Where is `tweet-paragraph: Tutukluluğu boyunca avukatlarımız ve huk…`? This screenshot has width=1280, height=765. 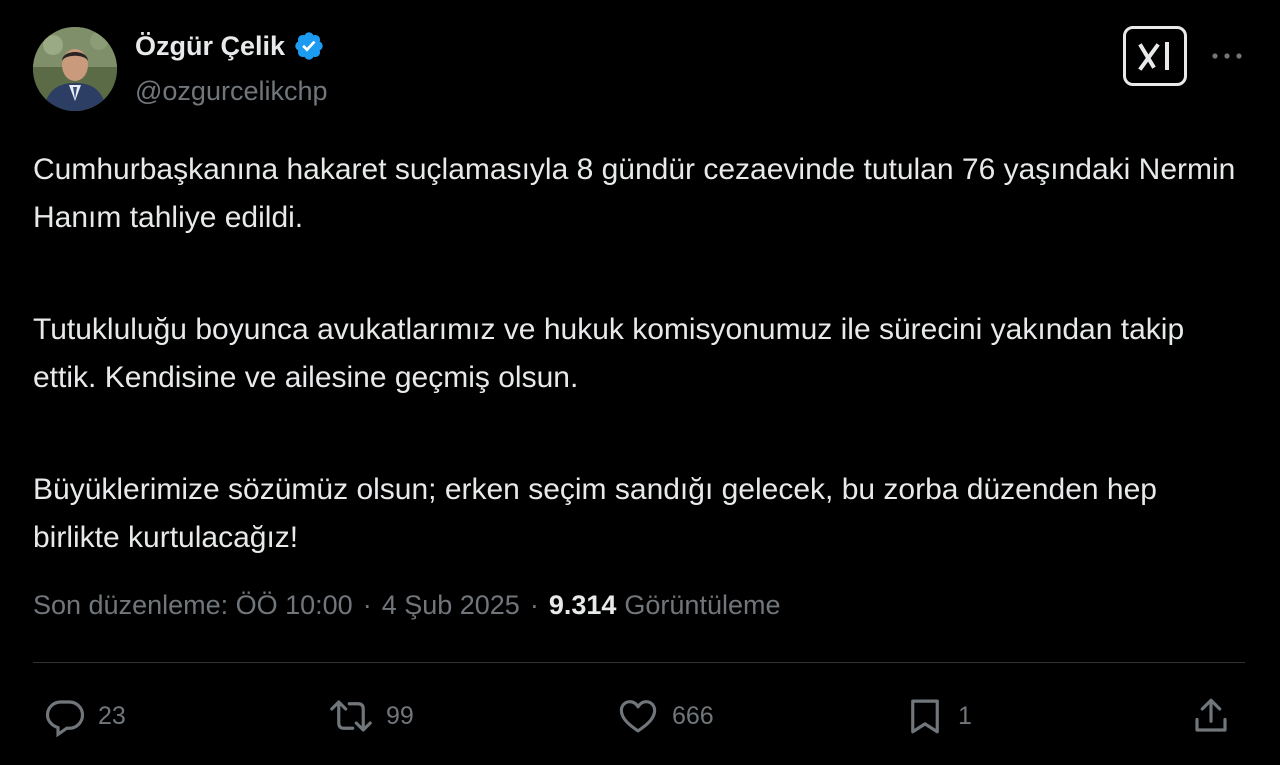
tweet-paragraph: Tutukluluğu boyunca avukatlarımız ve huk… is located at coordinates (609, 353).